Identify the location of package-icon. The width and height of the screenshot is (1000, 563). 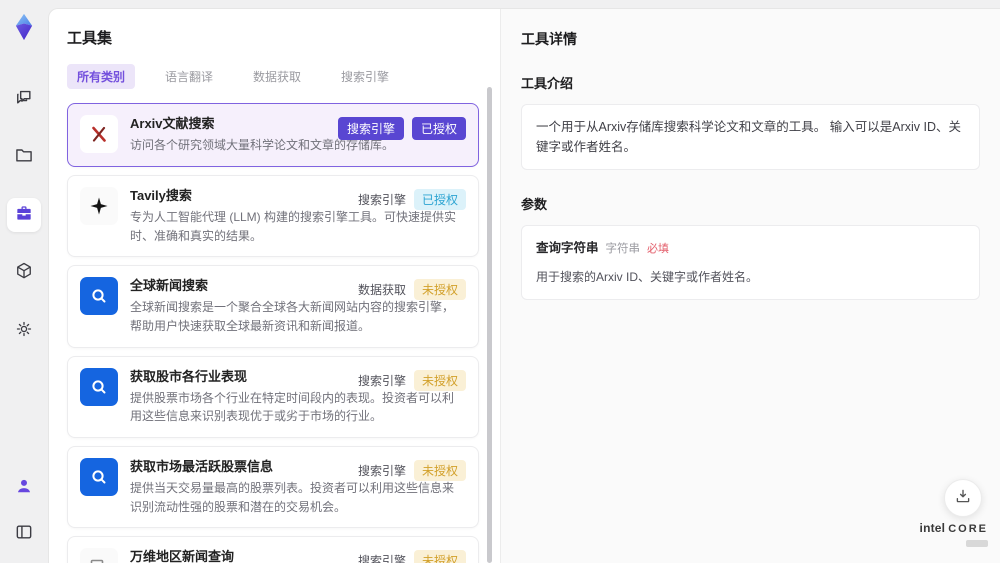
(24, 273).